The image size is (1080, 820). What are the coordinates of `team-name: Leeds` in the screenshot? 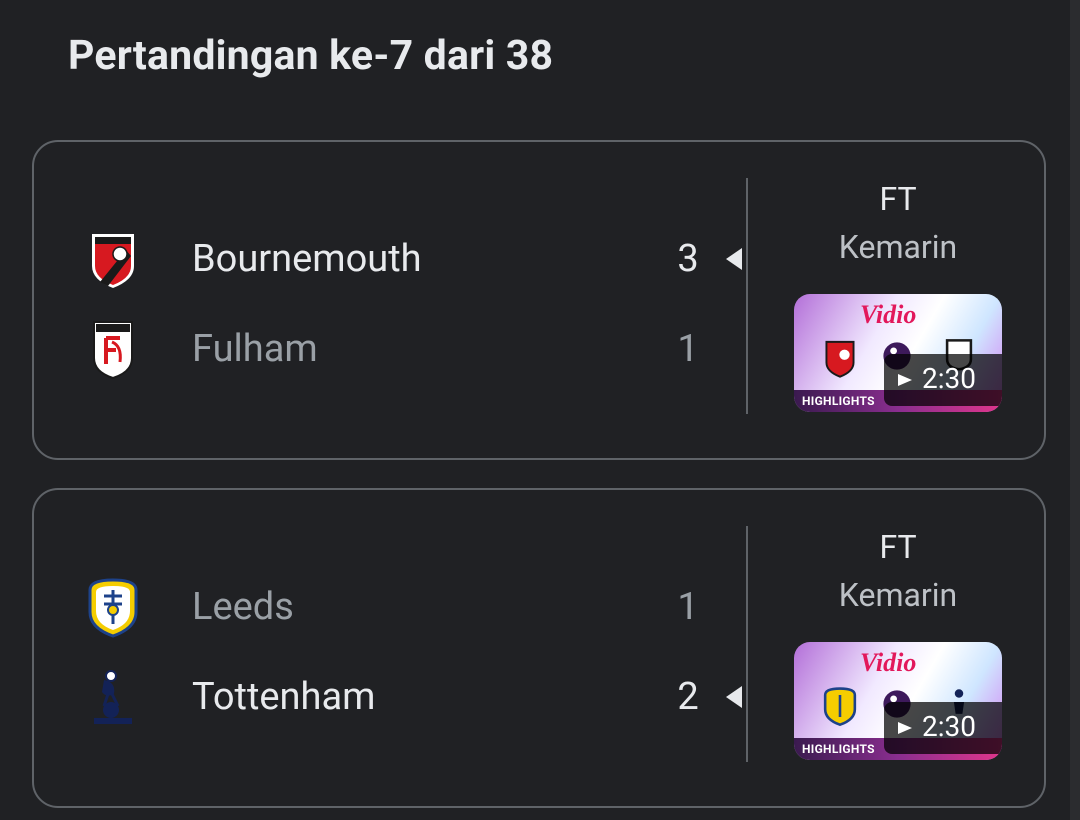 It's located at (243, 607).